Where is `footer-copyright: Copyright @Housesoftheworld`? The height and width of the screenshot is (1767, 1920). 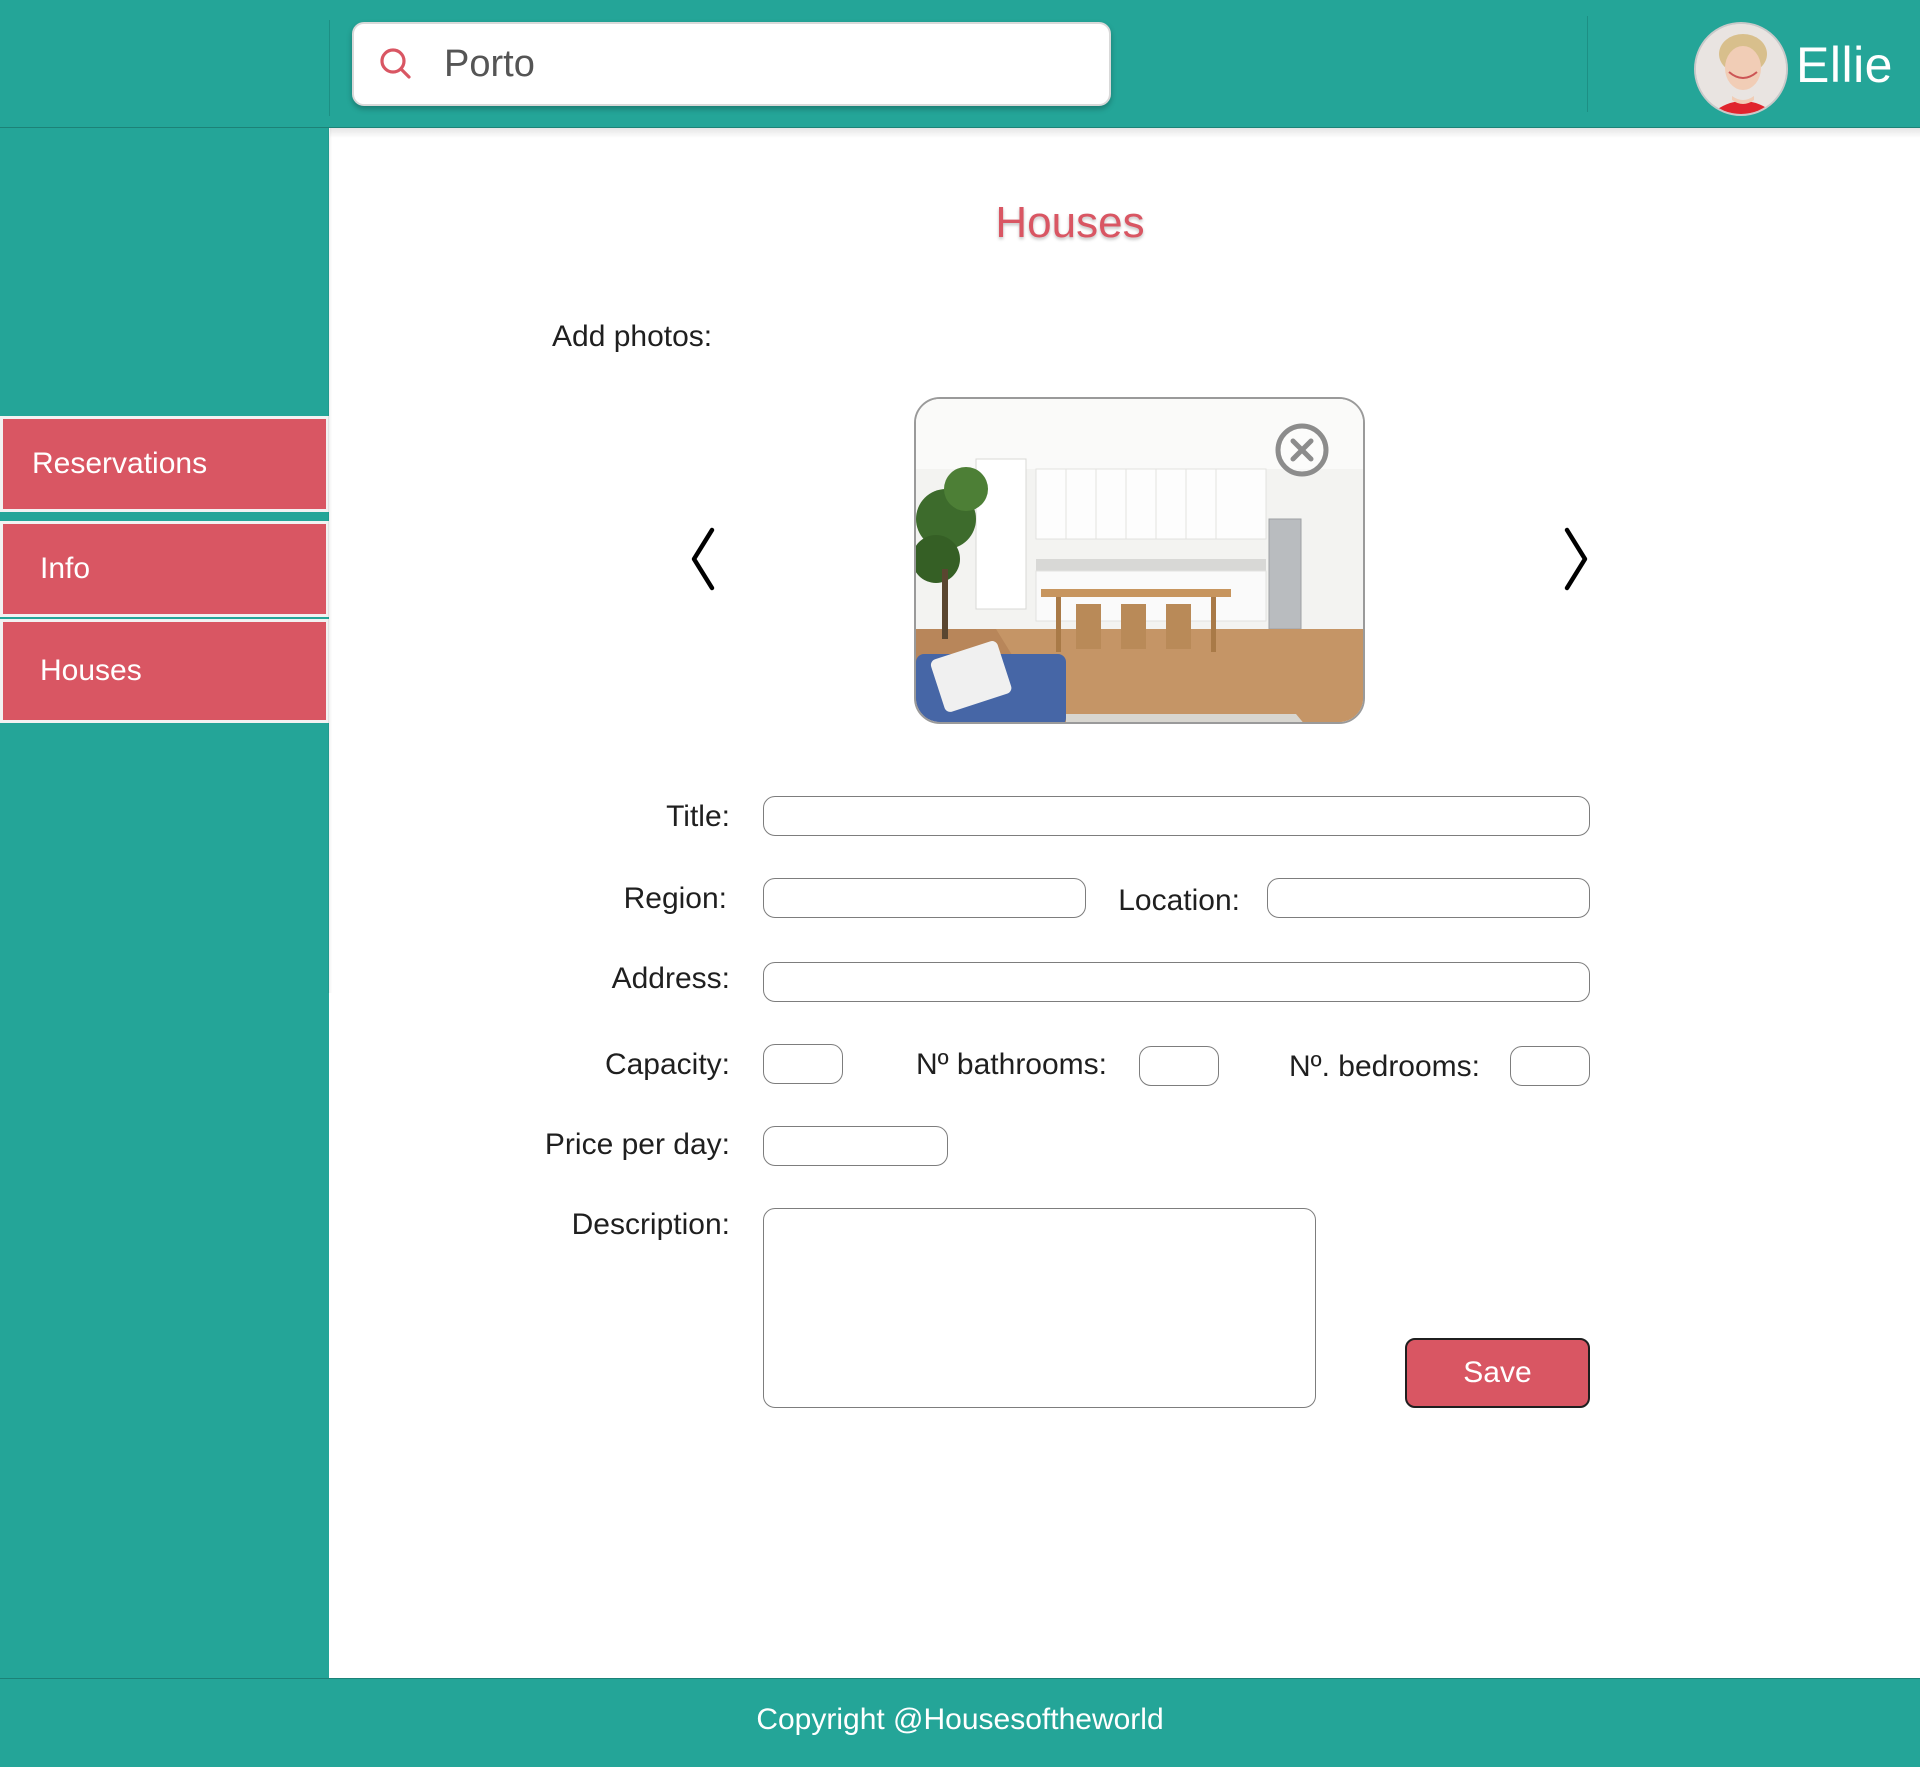 footer-copyright: Copyright @Housesoftheworld is located at coordinates (960, 1719).